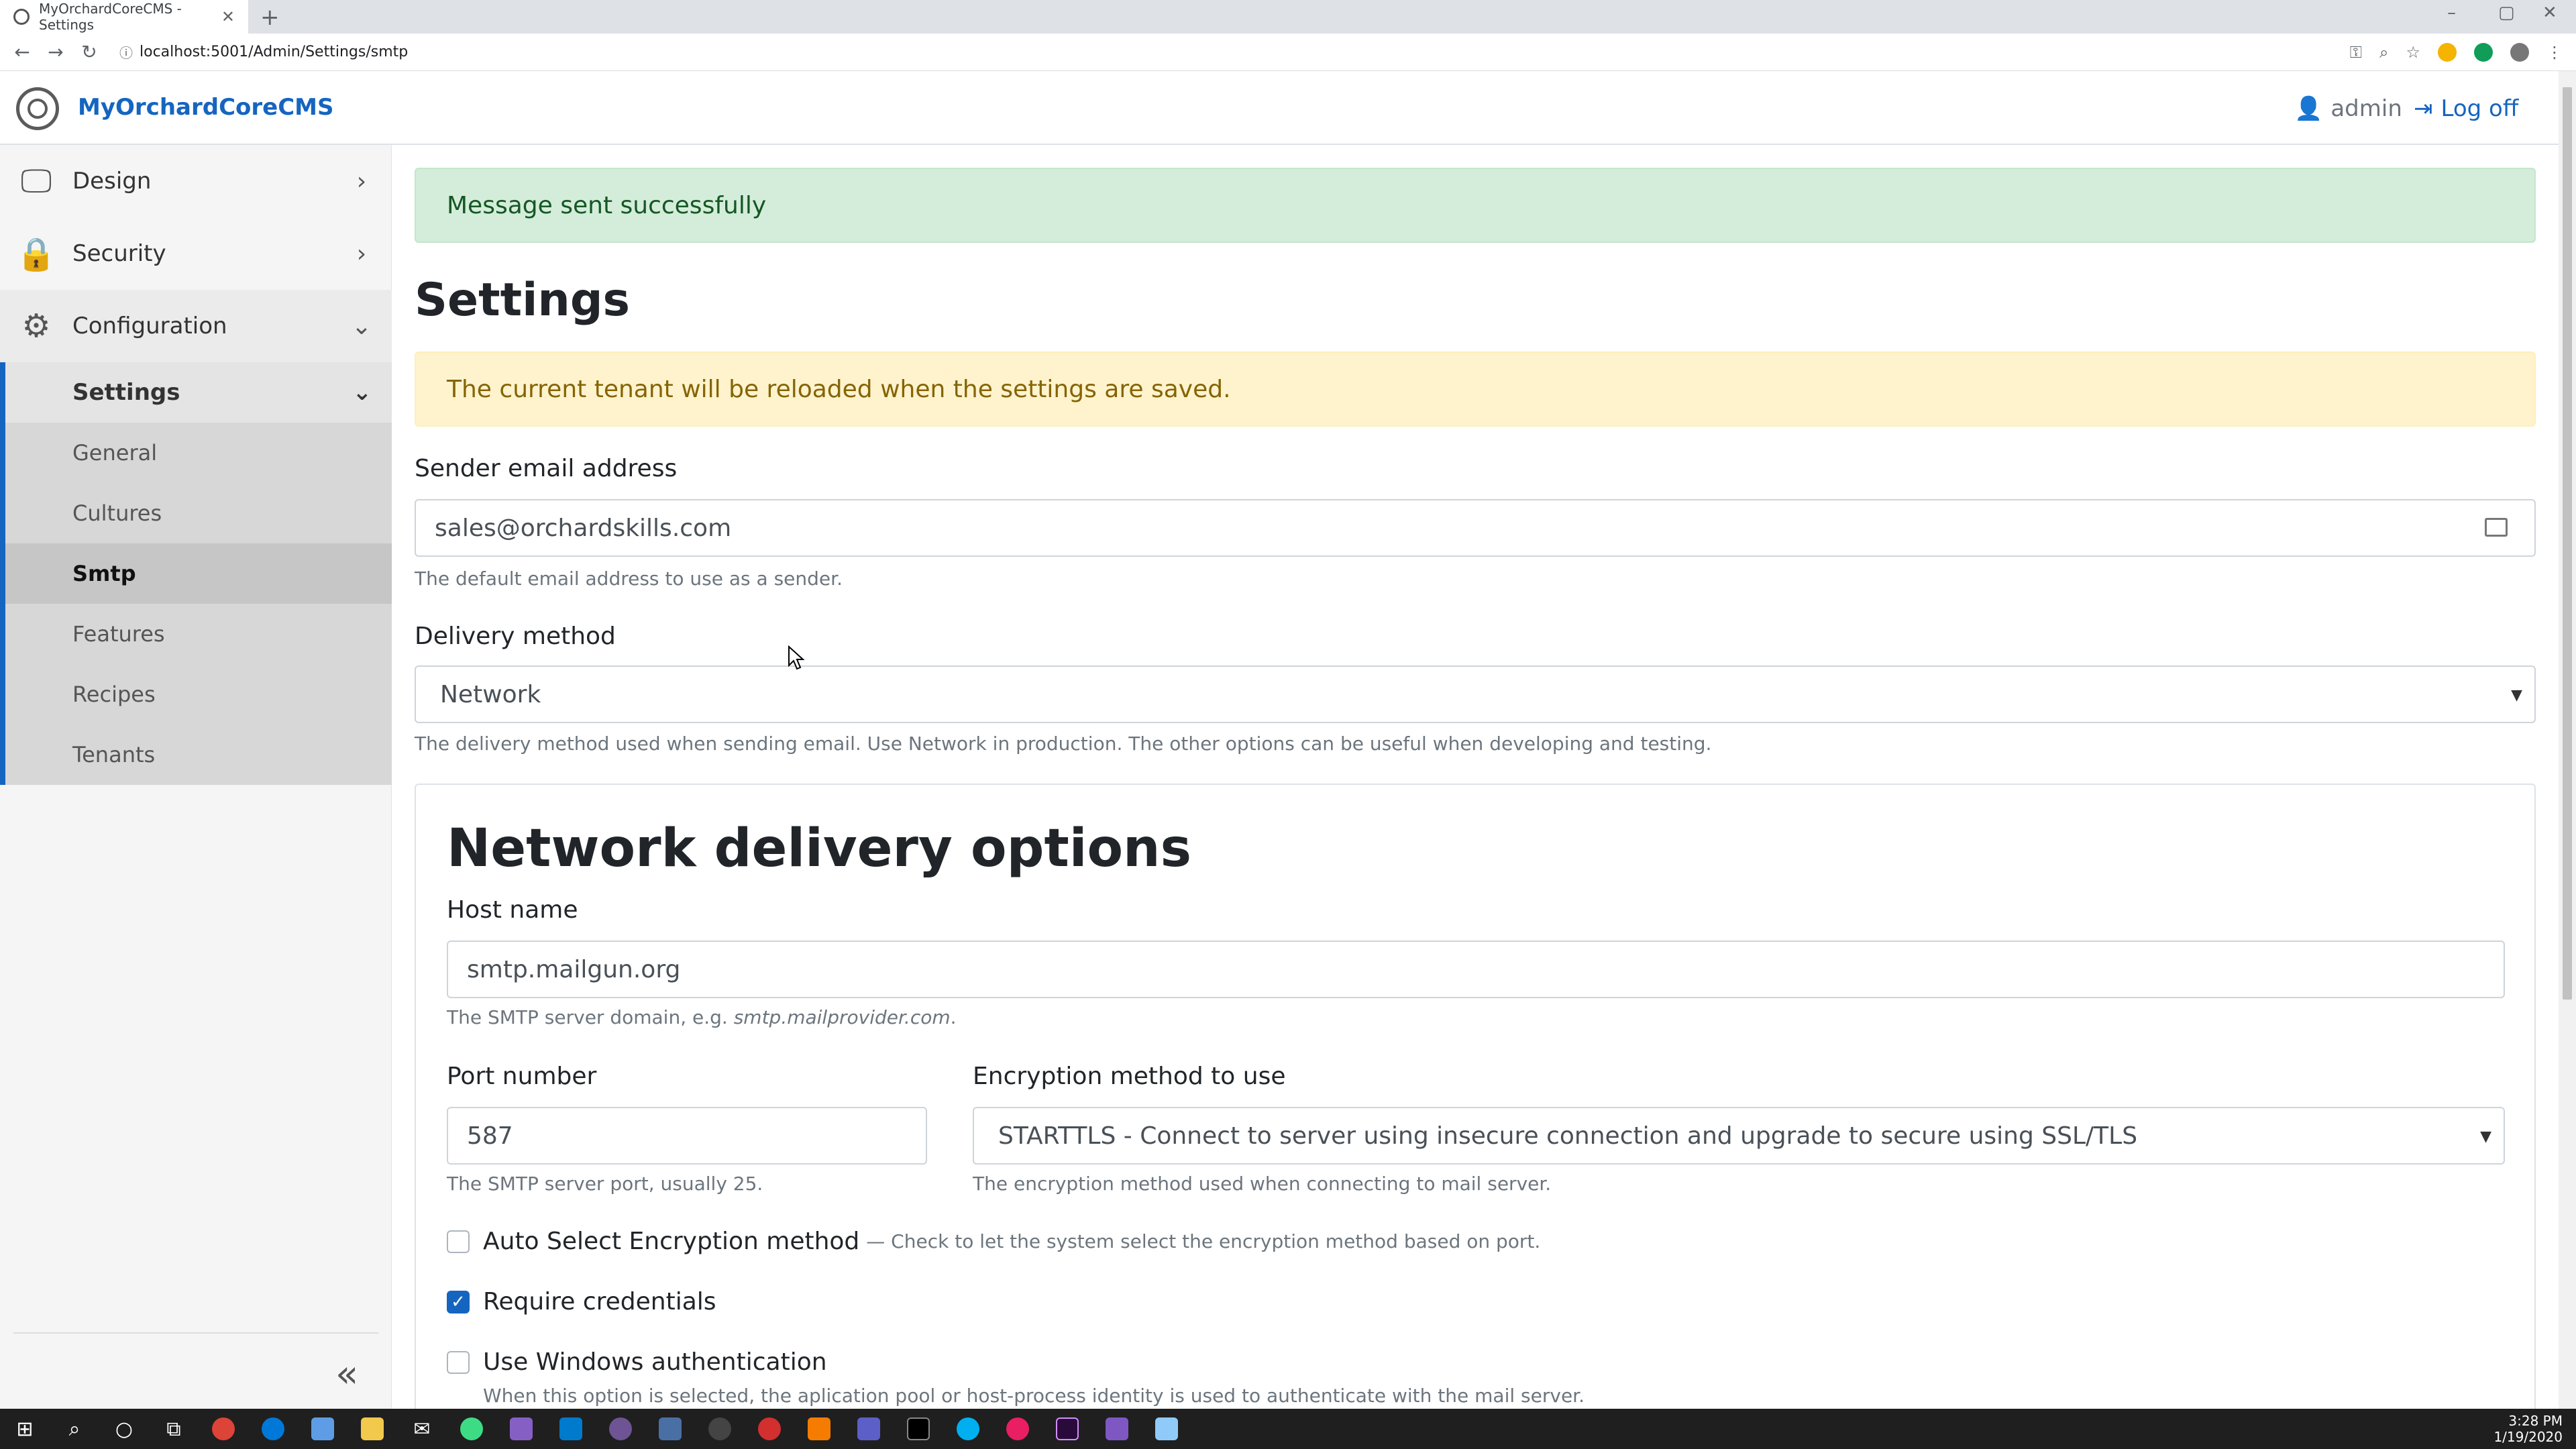  Describe the element at coordinates (126, 52) in the screenshot. I see `security-info-icon: ⓘ` at that location.